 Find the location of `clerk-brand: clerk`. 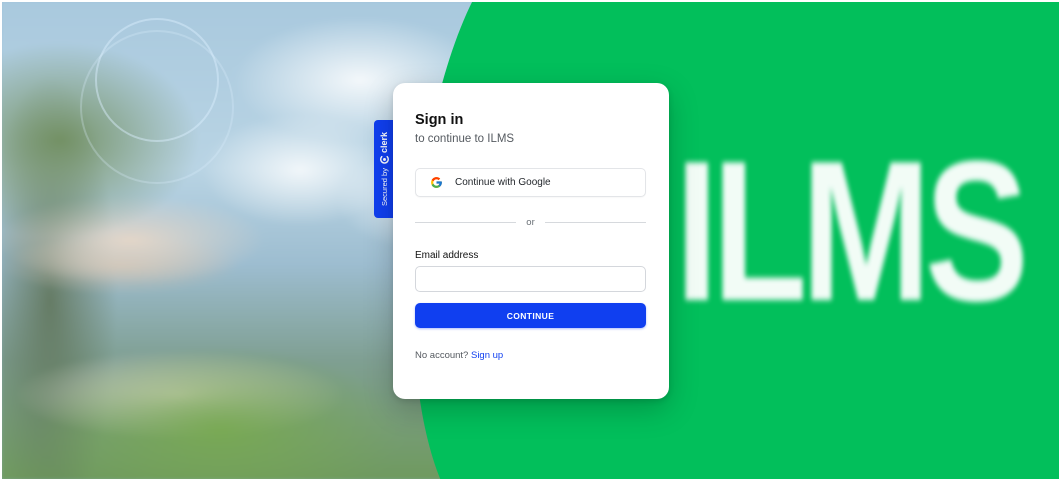

clerk-brand: clerk is located at coordinates (384, 148).